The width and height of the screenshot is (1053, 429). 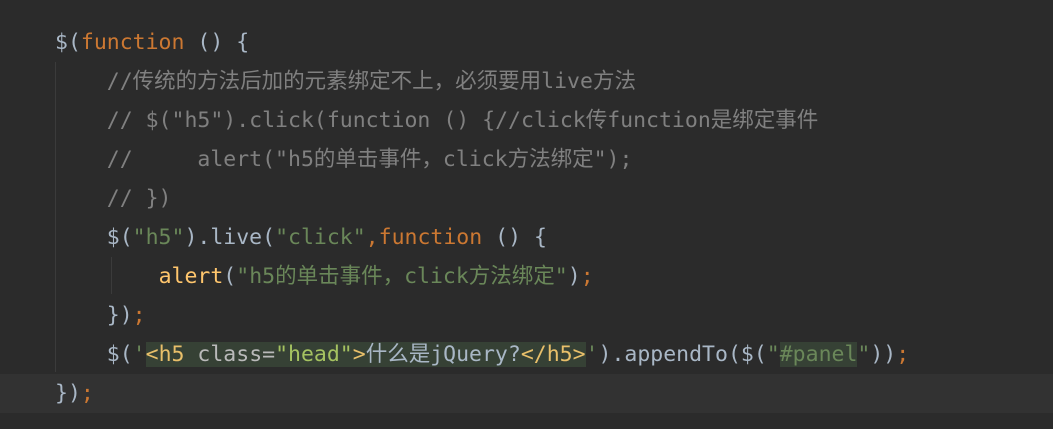 I want to click on code-token: "head", so click(x=314, y=354).